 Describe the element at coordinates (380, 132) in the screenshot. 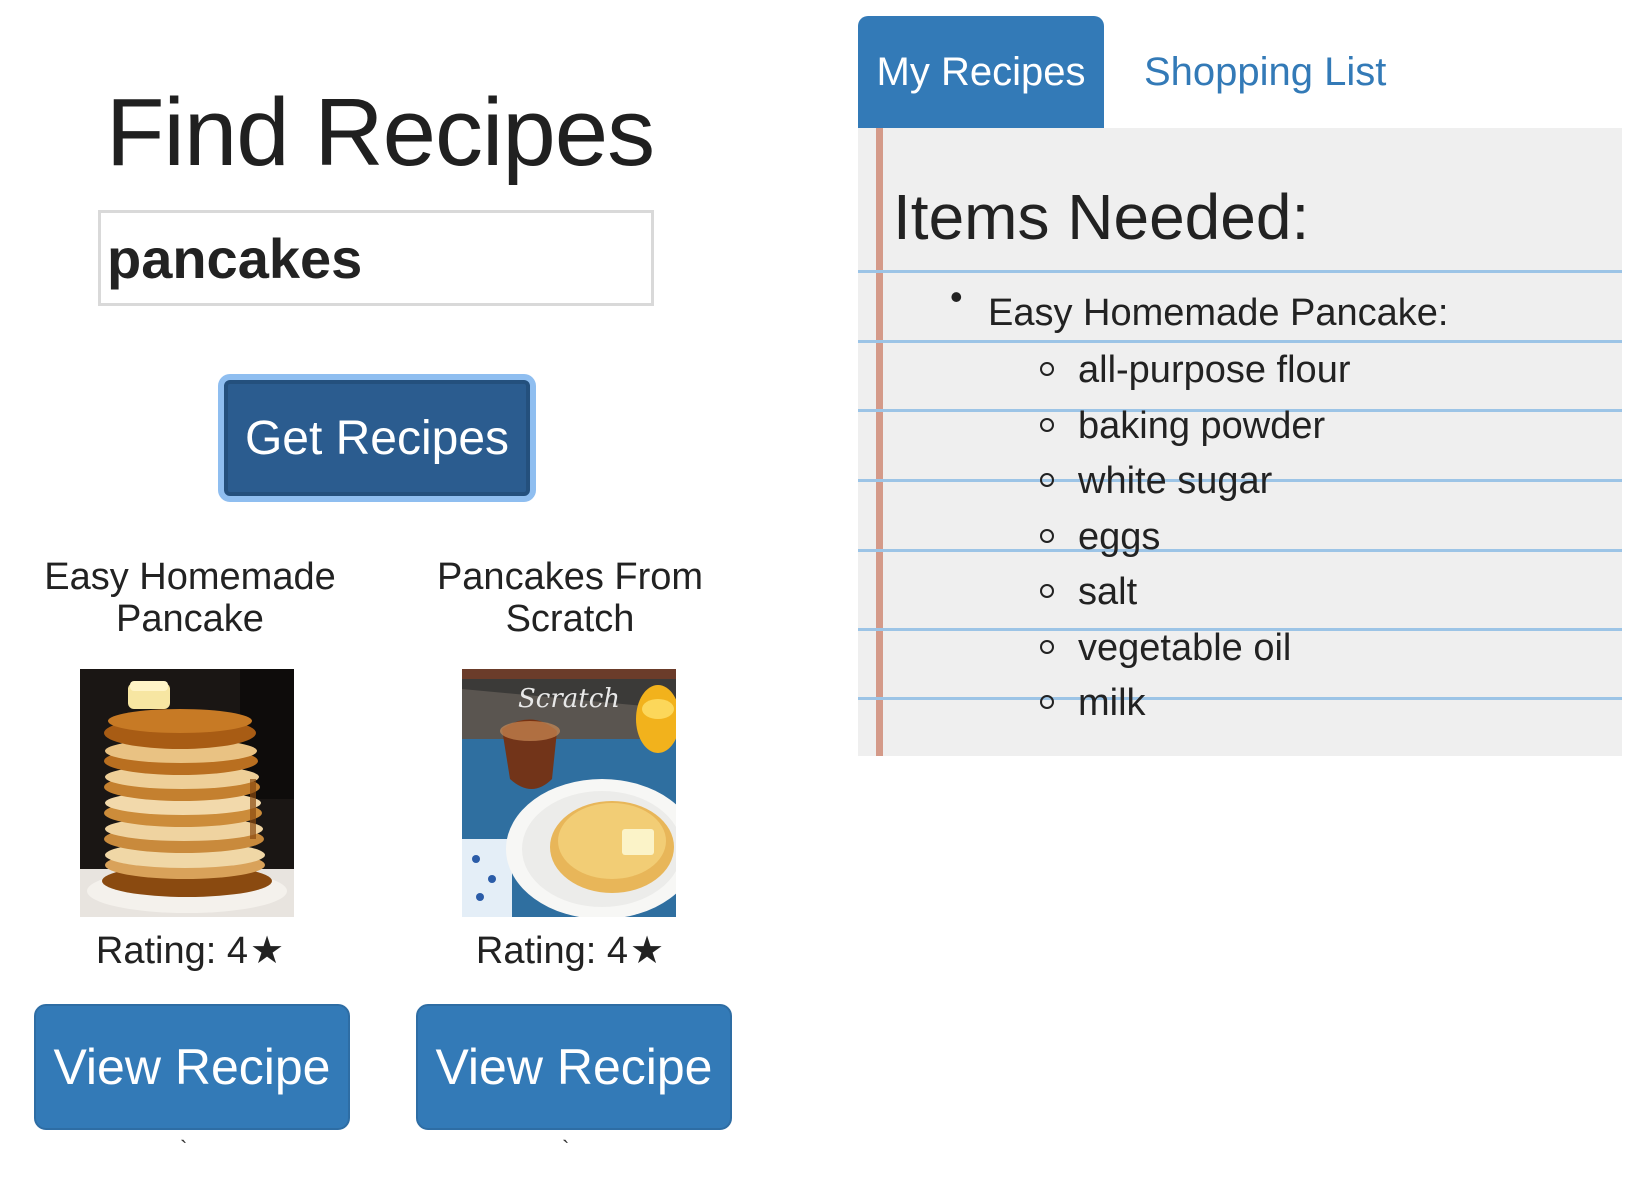

I see `page-title: Find Recipes` at that location.